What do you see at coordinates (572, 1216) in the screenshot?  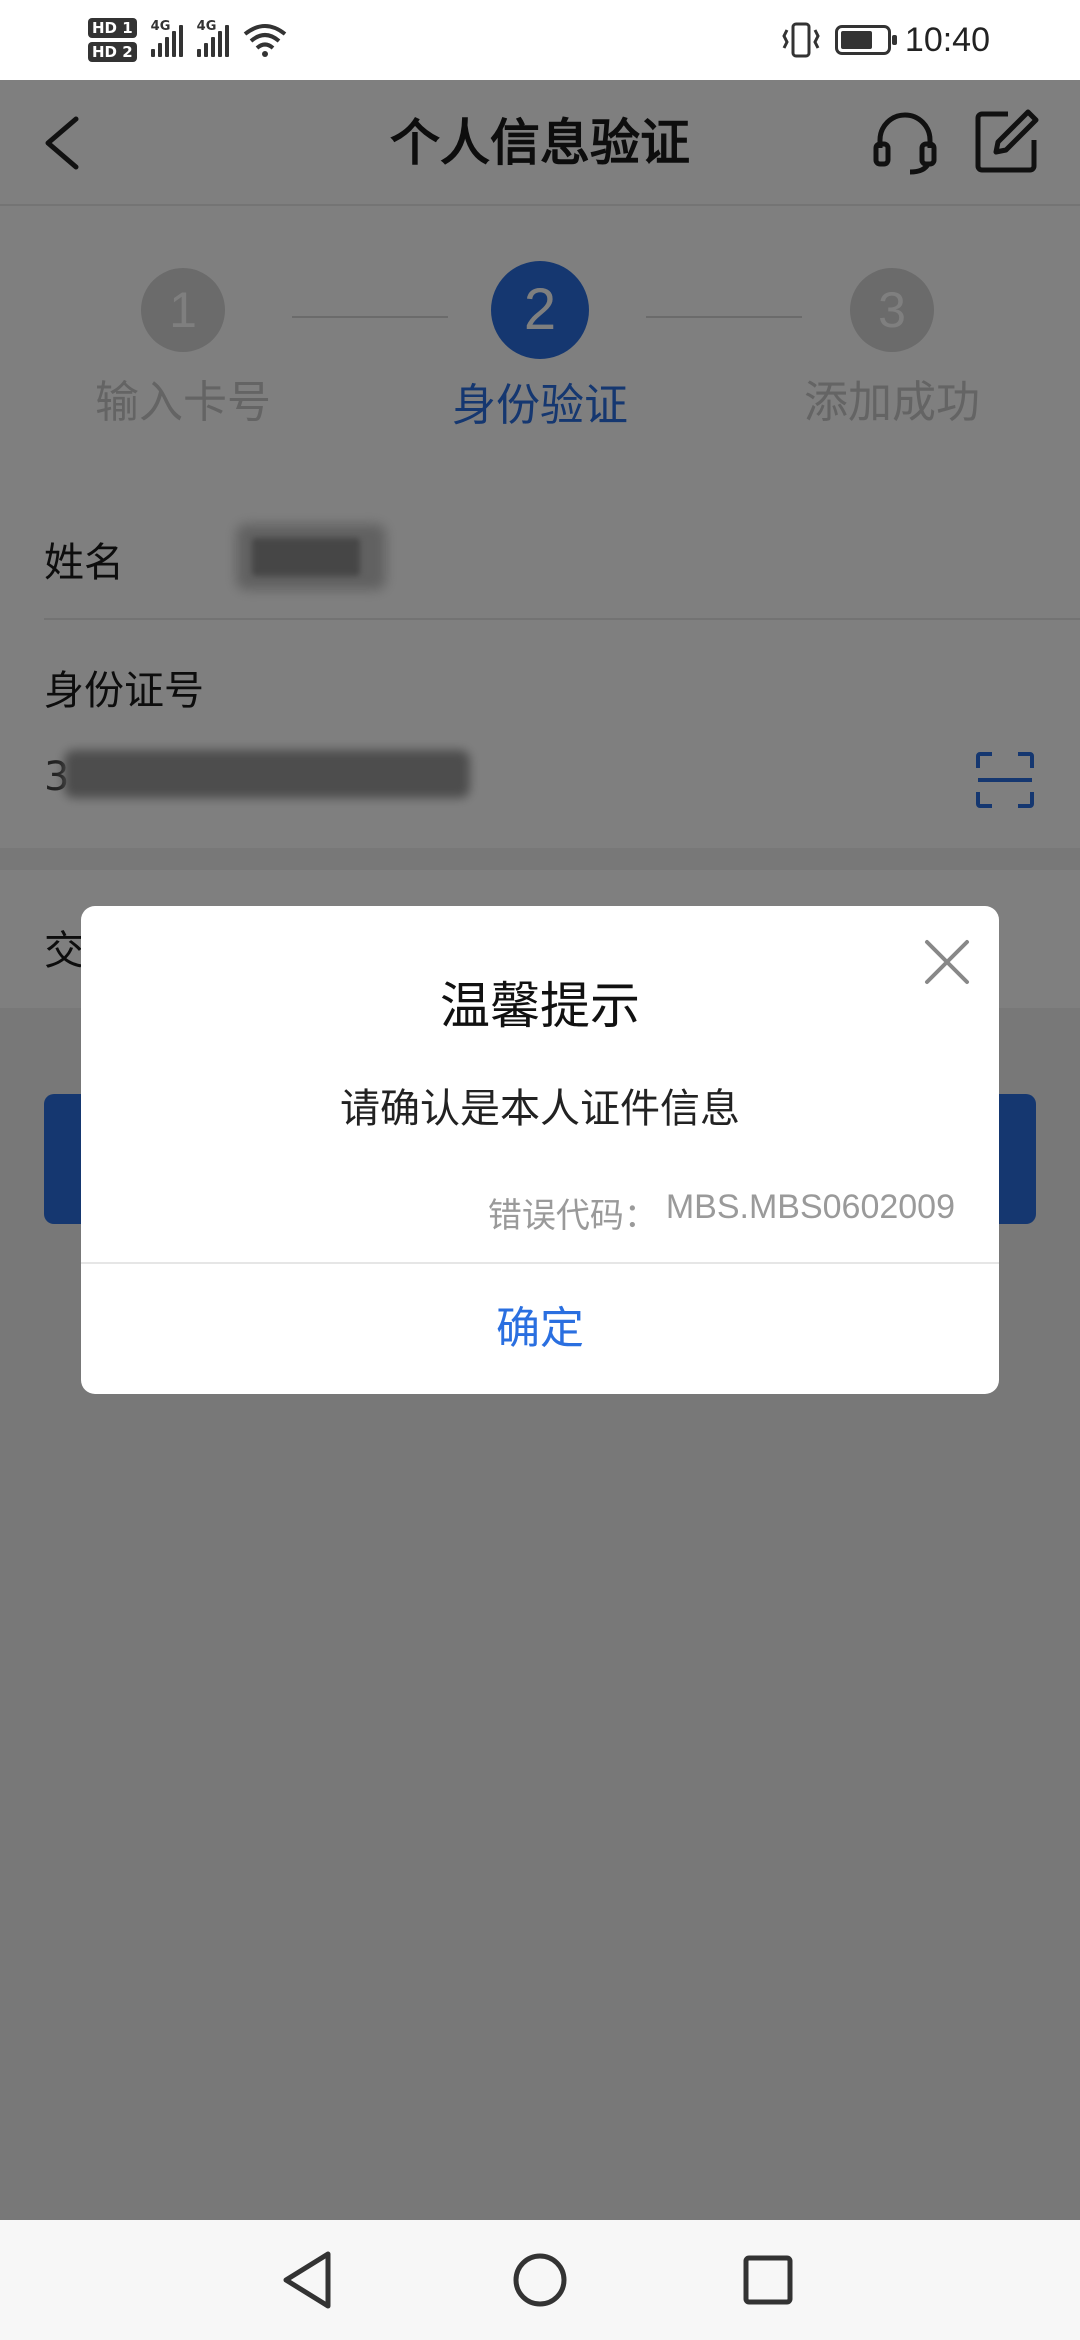 I see `error-code-label: 错误代码：` at bounding box center [572, 1216].